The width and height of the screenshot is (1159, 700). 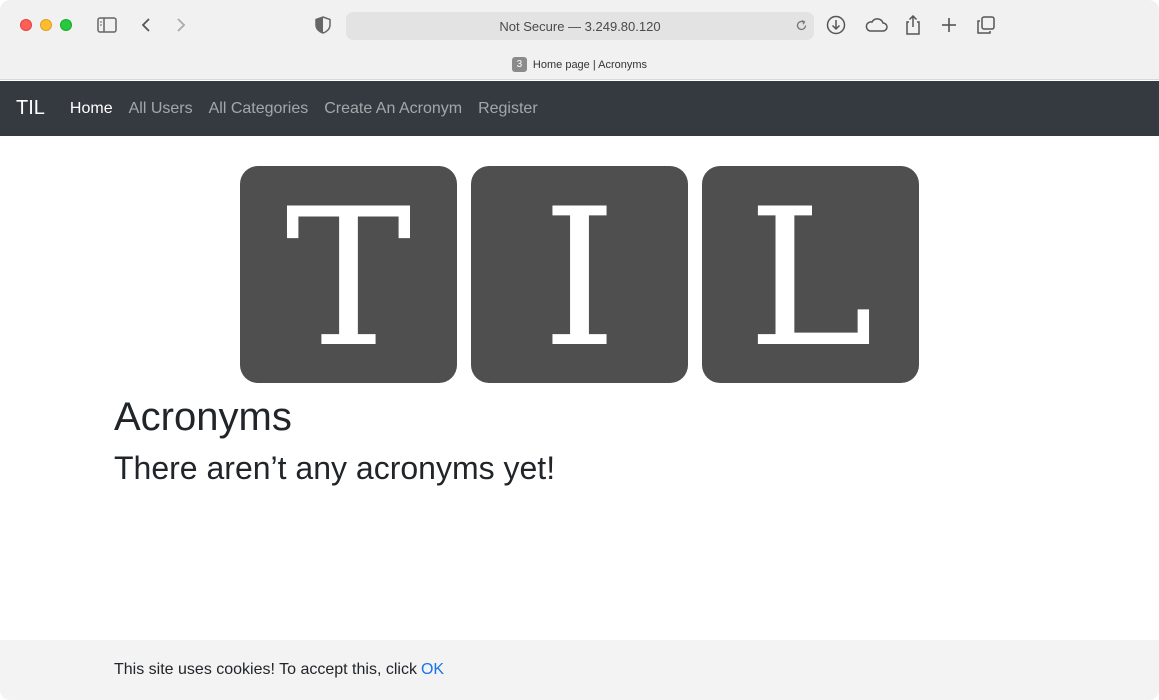 What do you see at coordinates (432, 670) in the screenshot?
I see `cookie-accept-link: OK` at bounding box center [432, 670].